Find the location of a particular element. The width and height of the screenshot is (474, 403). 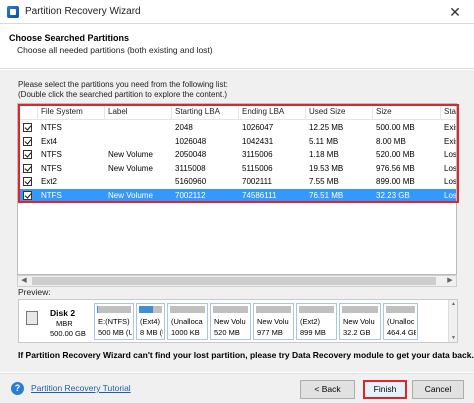

cell-ending-lba: 1042431 is located at coordinates (258, 141).